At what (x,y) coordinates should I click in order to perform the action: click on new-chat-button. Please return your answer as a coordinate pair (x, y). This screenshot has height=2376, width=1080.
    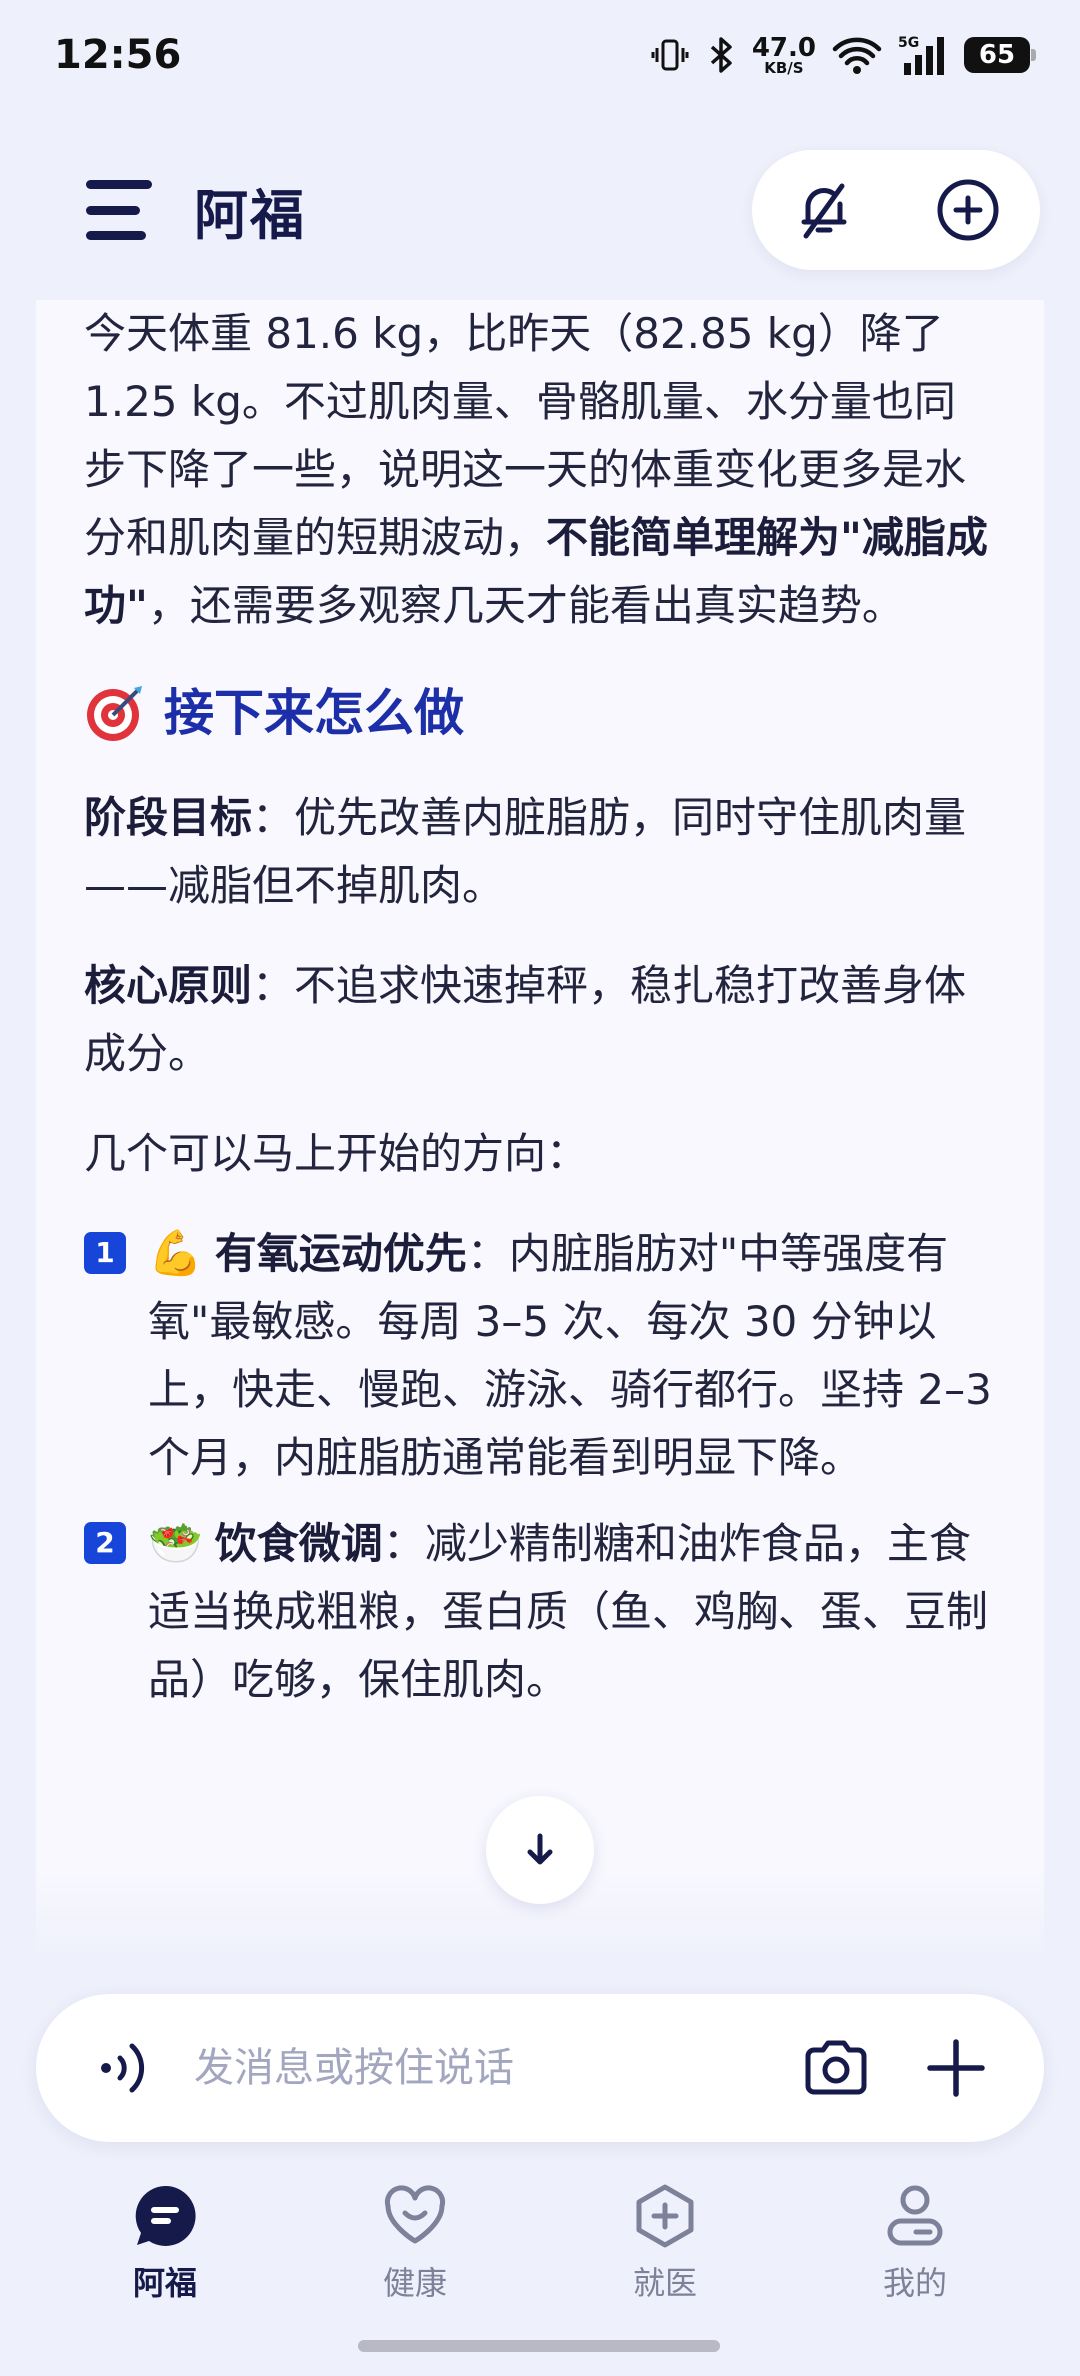
    Looking at the image, I should click on (968, 210).